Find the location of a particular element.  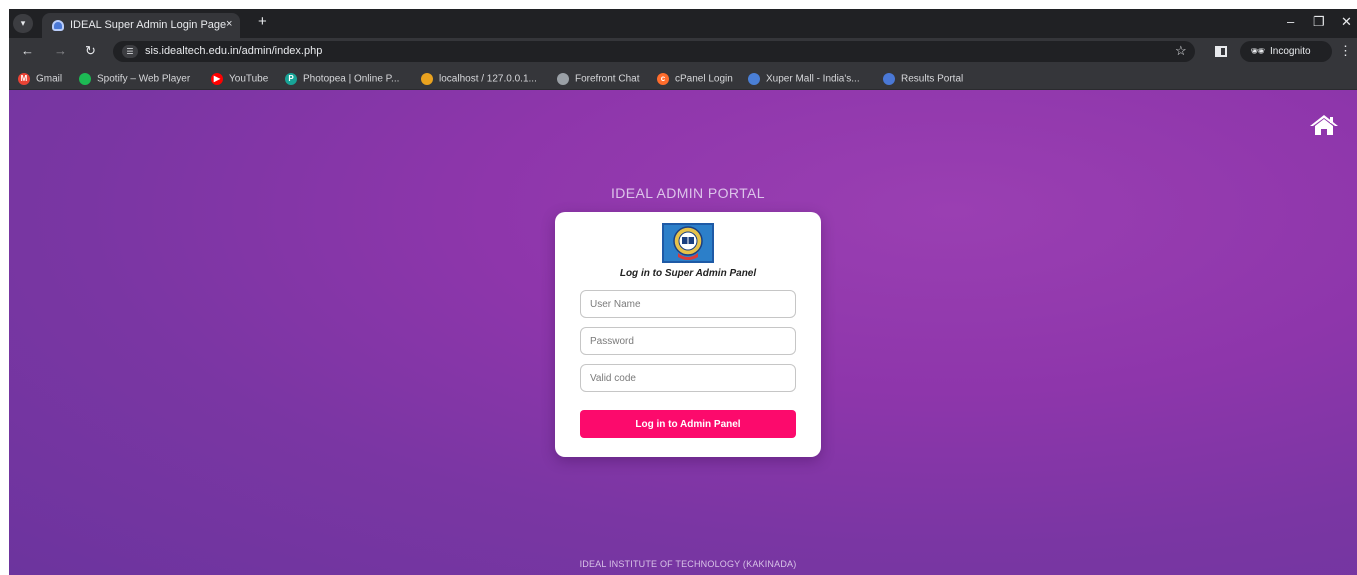

spotify-icon is located at coordinates (85, 78).